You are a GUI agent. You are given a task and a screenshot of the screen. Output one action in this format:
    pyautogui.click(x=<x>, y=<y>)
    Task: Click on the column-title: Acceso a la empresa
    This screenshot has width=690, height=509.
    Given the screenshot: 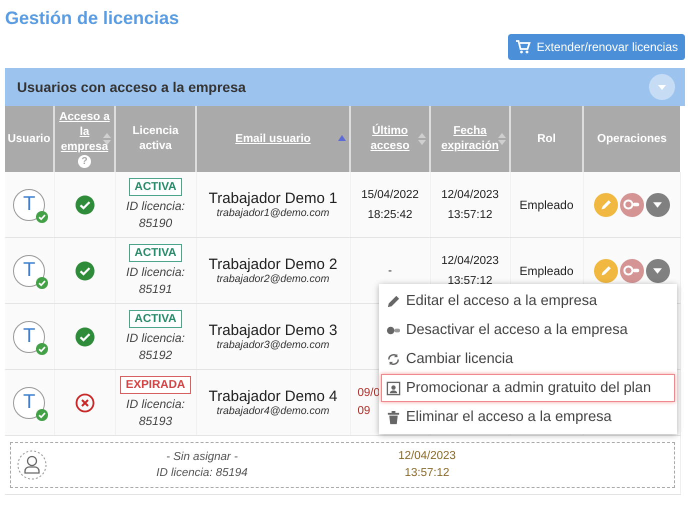 What is the action you would take?
    pyautogui.click(x=84, y=132)
    